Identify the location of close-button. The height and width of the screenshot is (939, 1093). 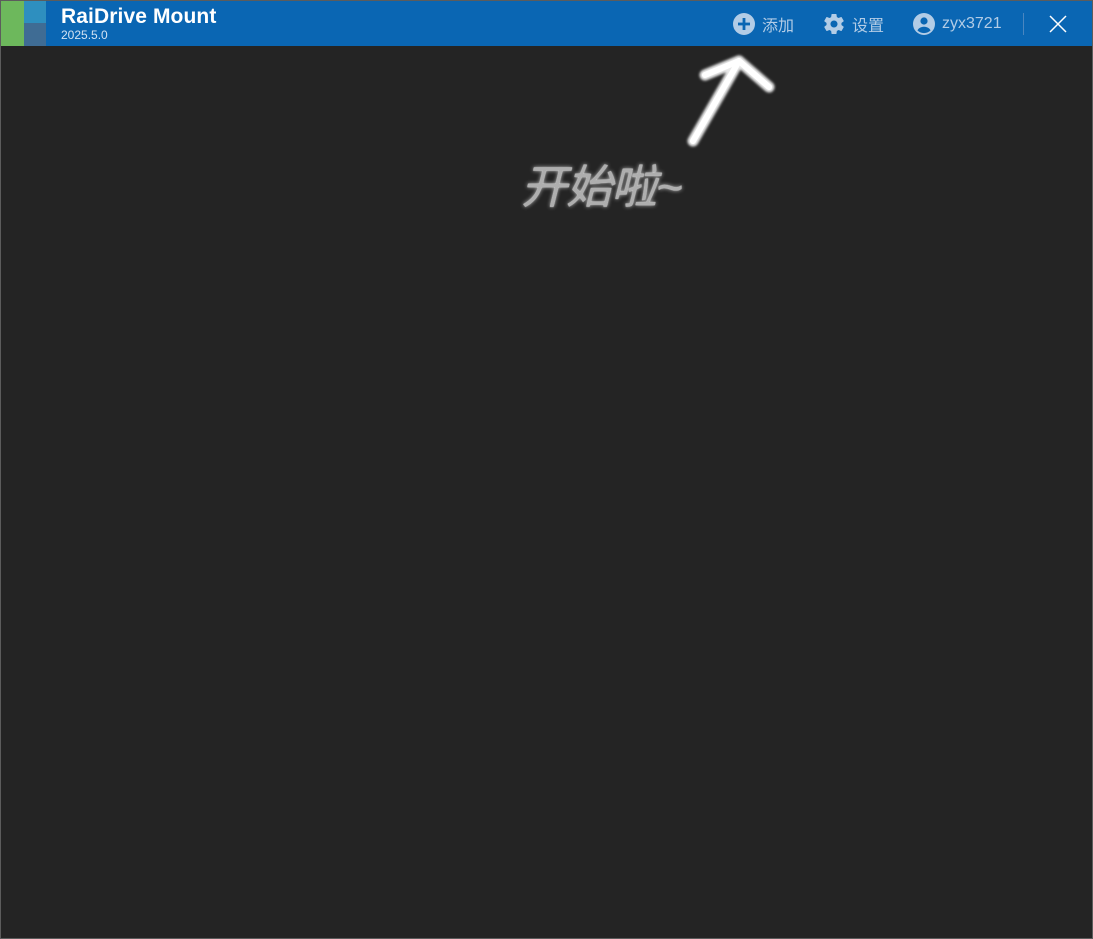
(1058, 24).